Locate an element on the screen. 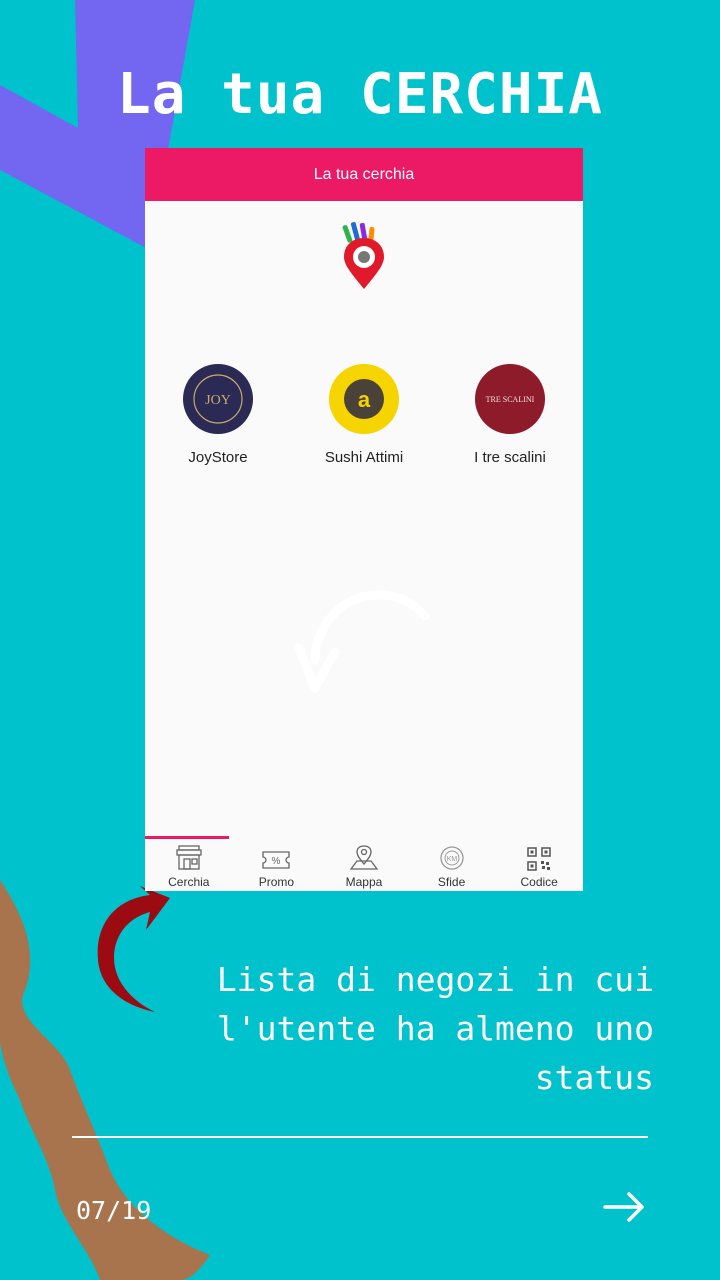 Image resolution: width=720 pixels, height=1280 pixels. store-avatar-sushi-attimi: a is located at coordinates (364, 399).